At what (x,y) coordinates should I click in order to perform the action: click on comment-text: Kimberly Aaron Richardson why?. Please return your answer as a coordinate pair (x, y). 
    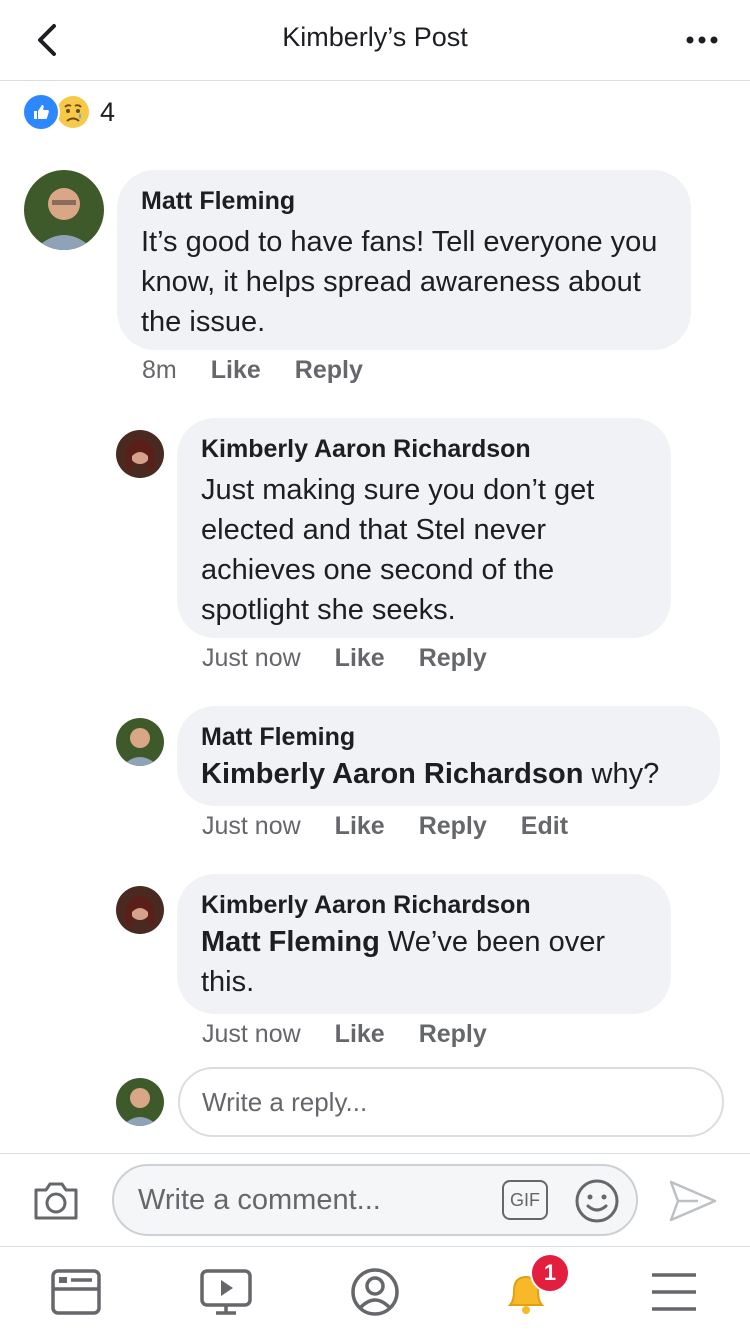
    Looking at the image, I should click on (448, 774).